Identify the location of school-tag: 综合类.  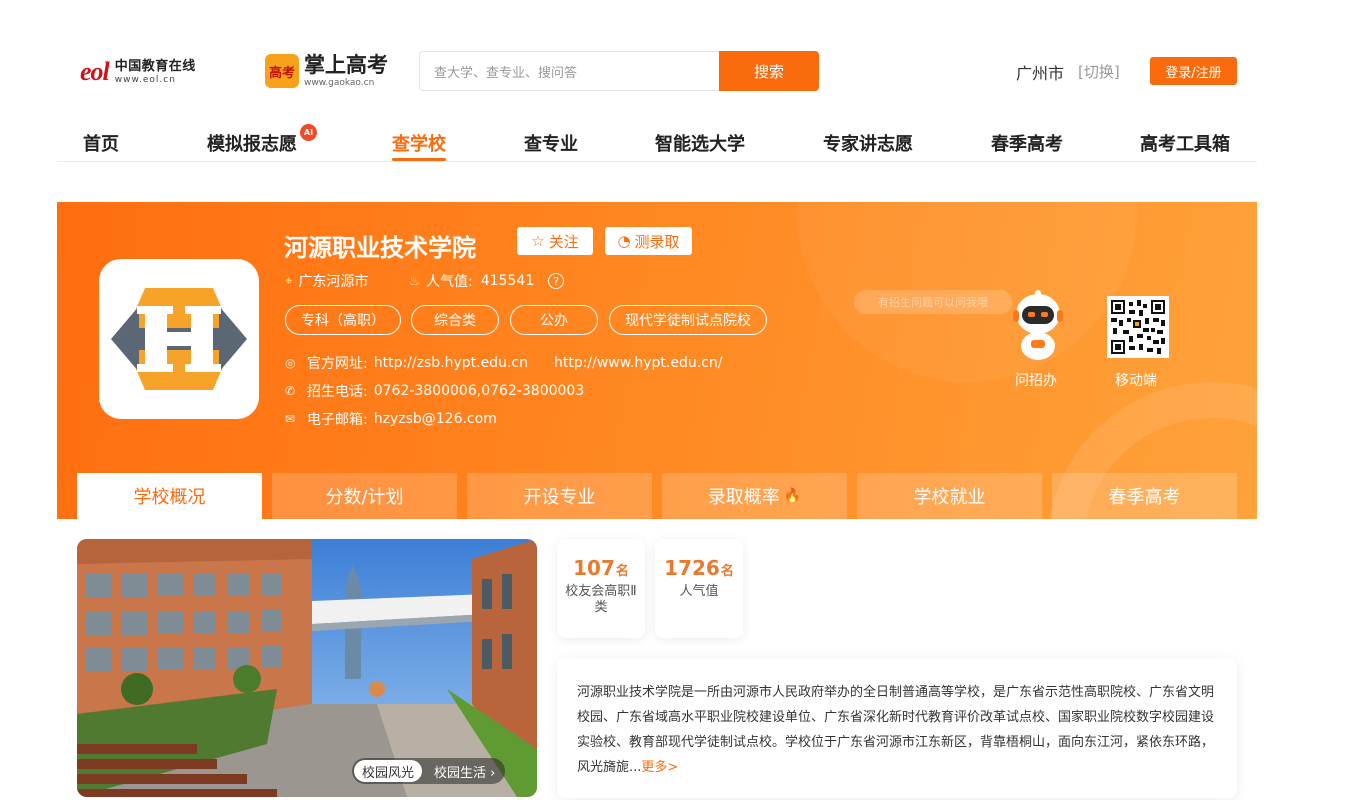
(455, 320).